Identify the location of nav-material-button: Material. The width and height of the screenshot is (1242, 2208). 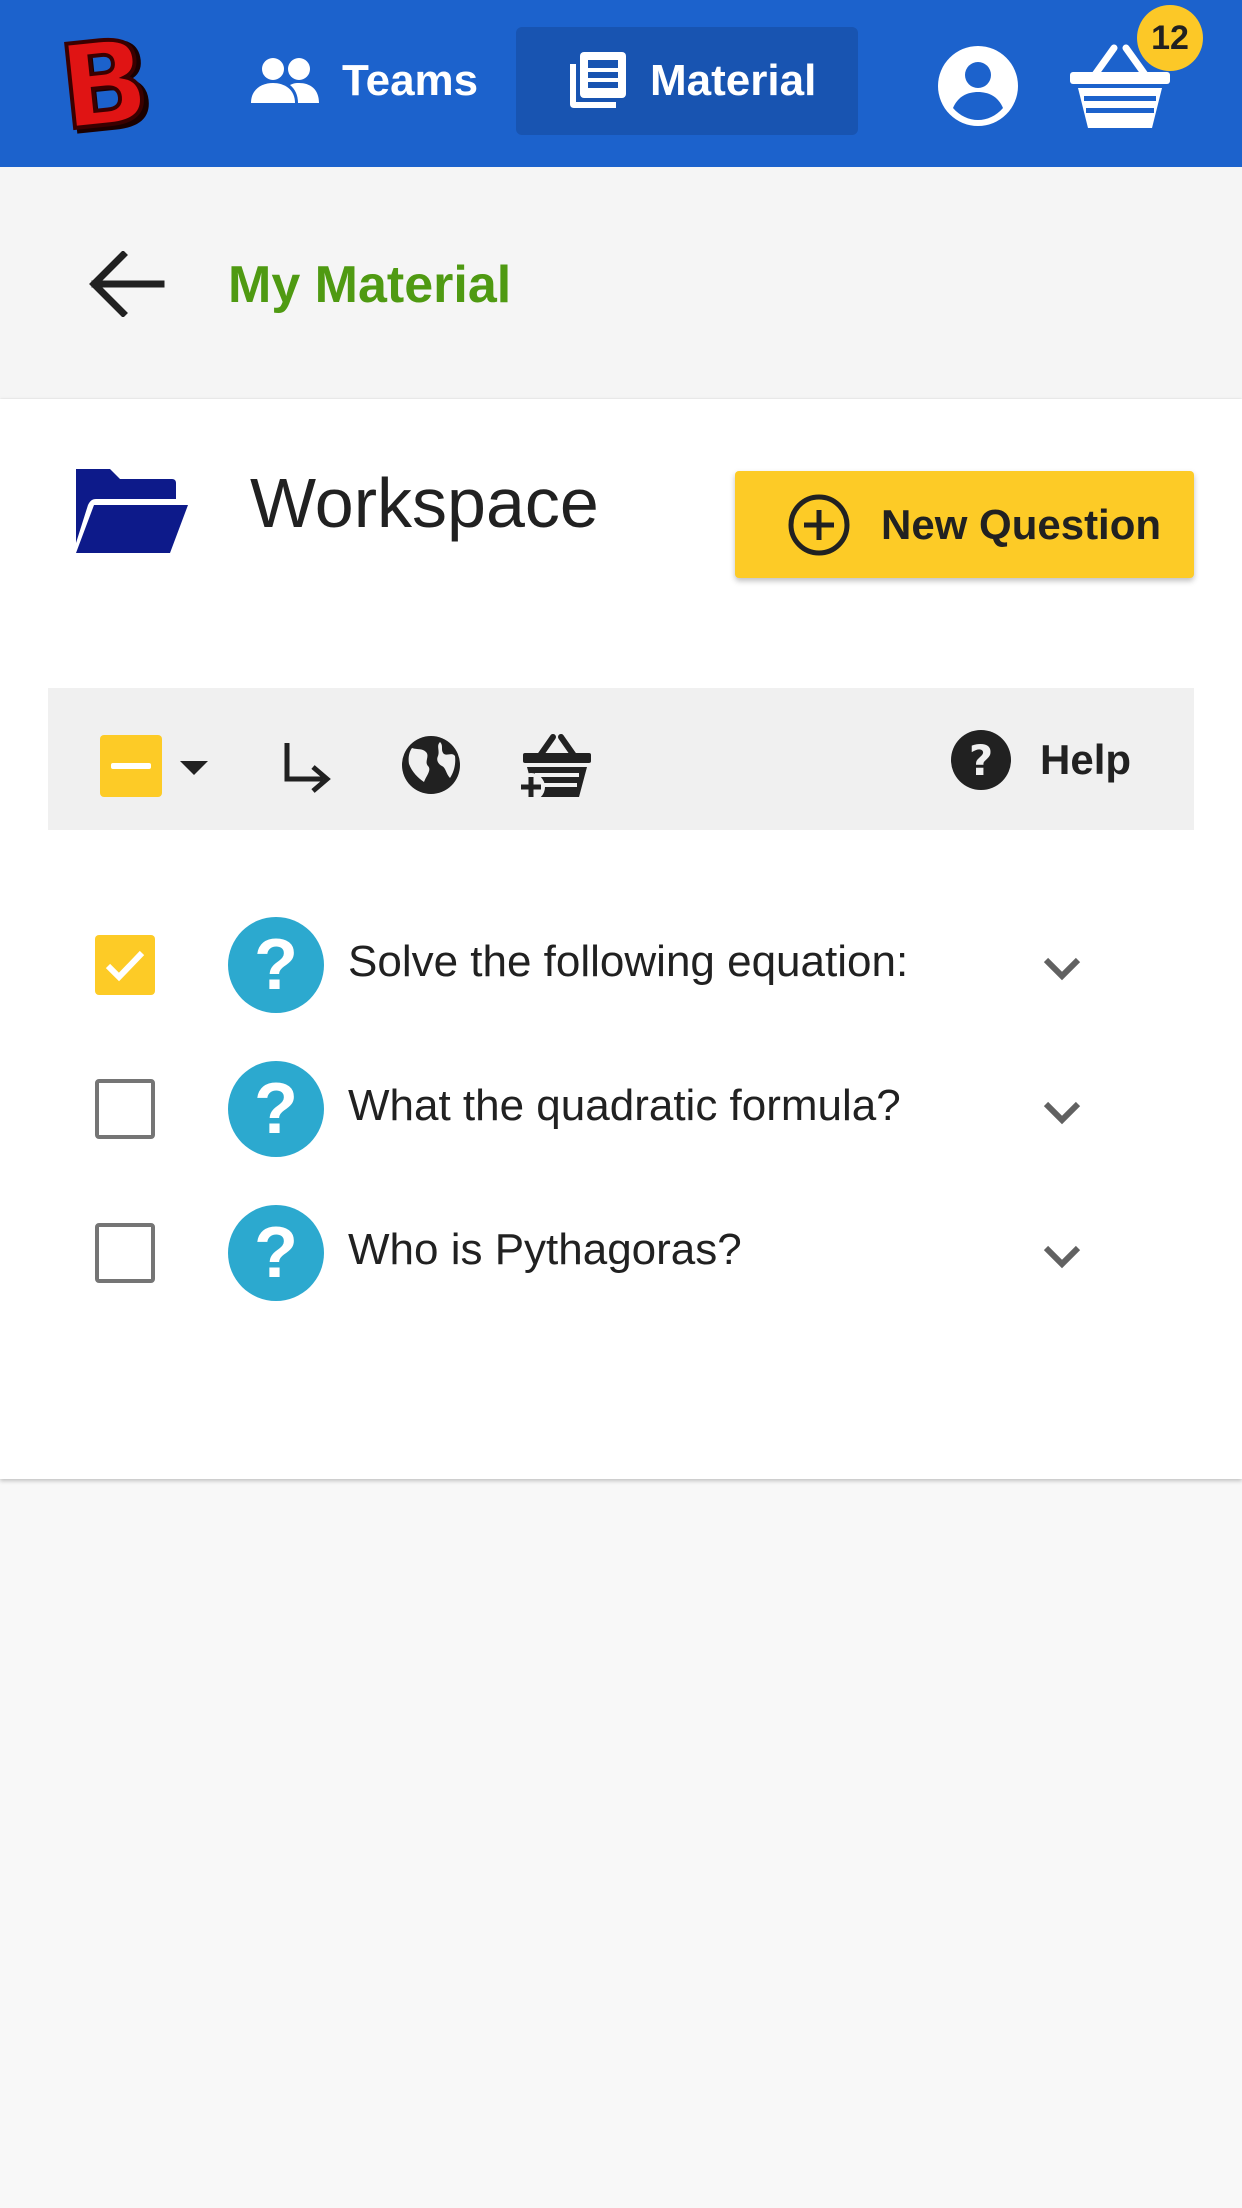
(687, 81).